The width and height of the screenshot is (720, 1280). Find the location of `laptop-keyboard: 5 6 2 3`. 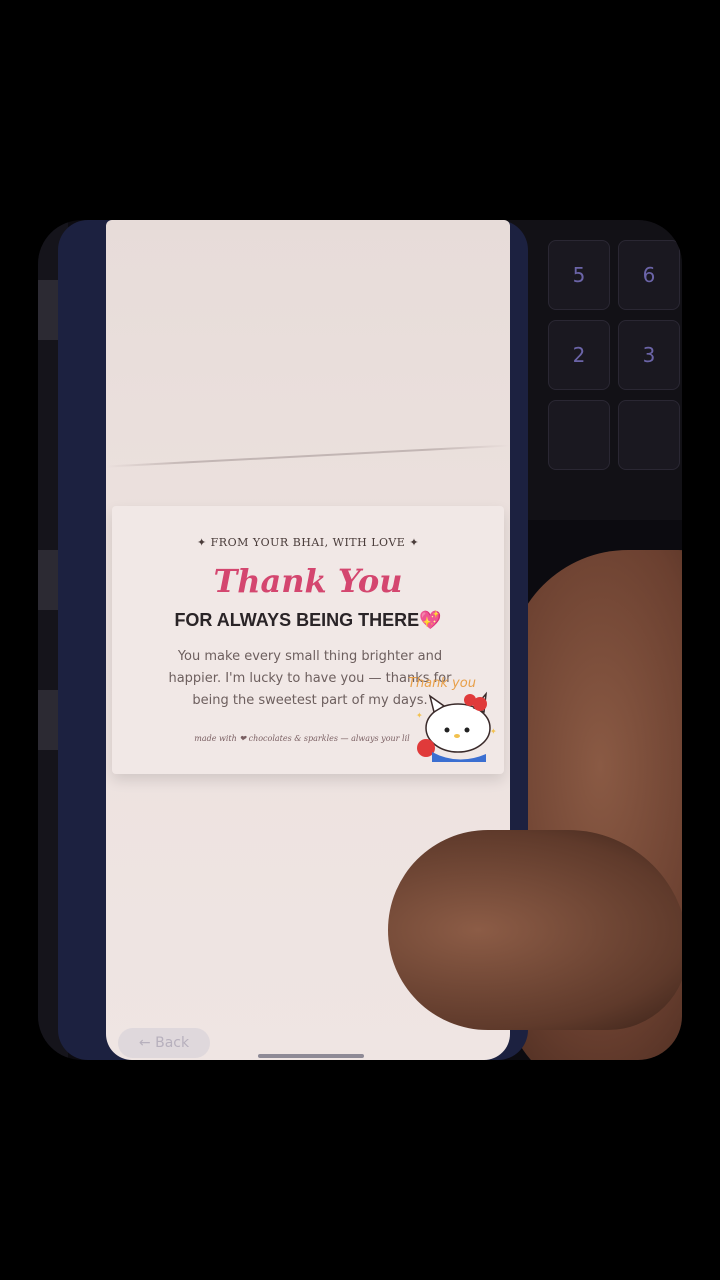

laptop-keyboard: 5 6 2 3 is located at coordinates (595, 370).